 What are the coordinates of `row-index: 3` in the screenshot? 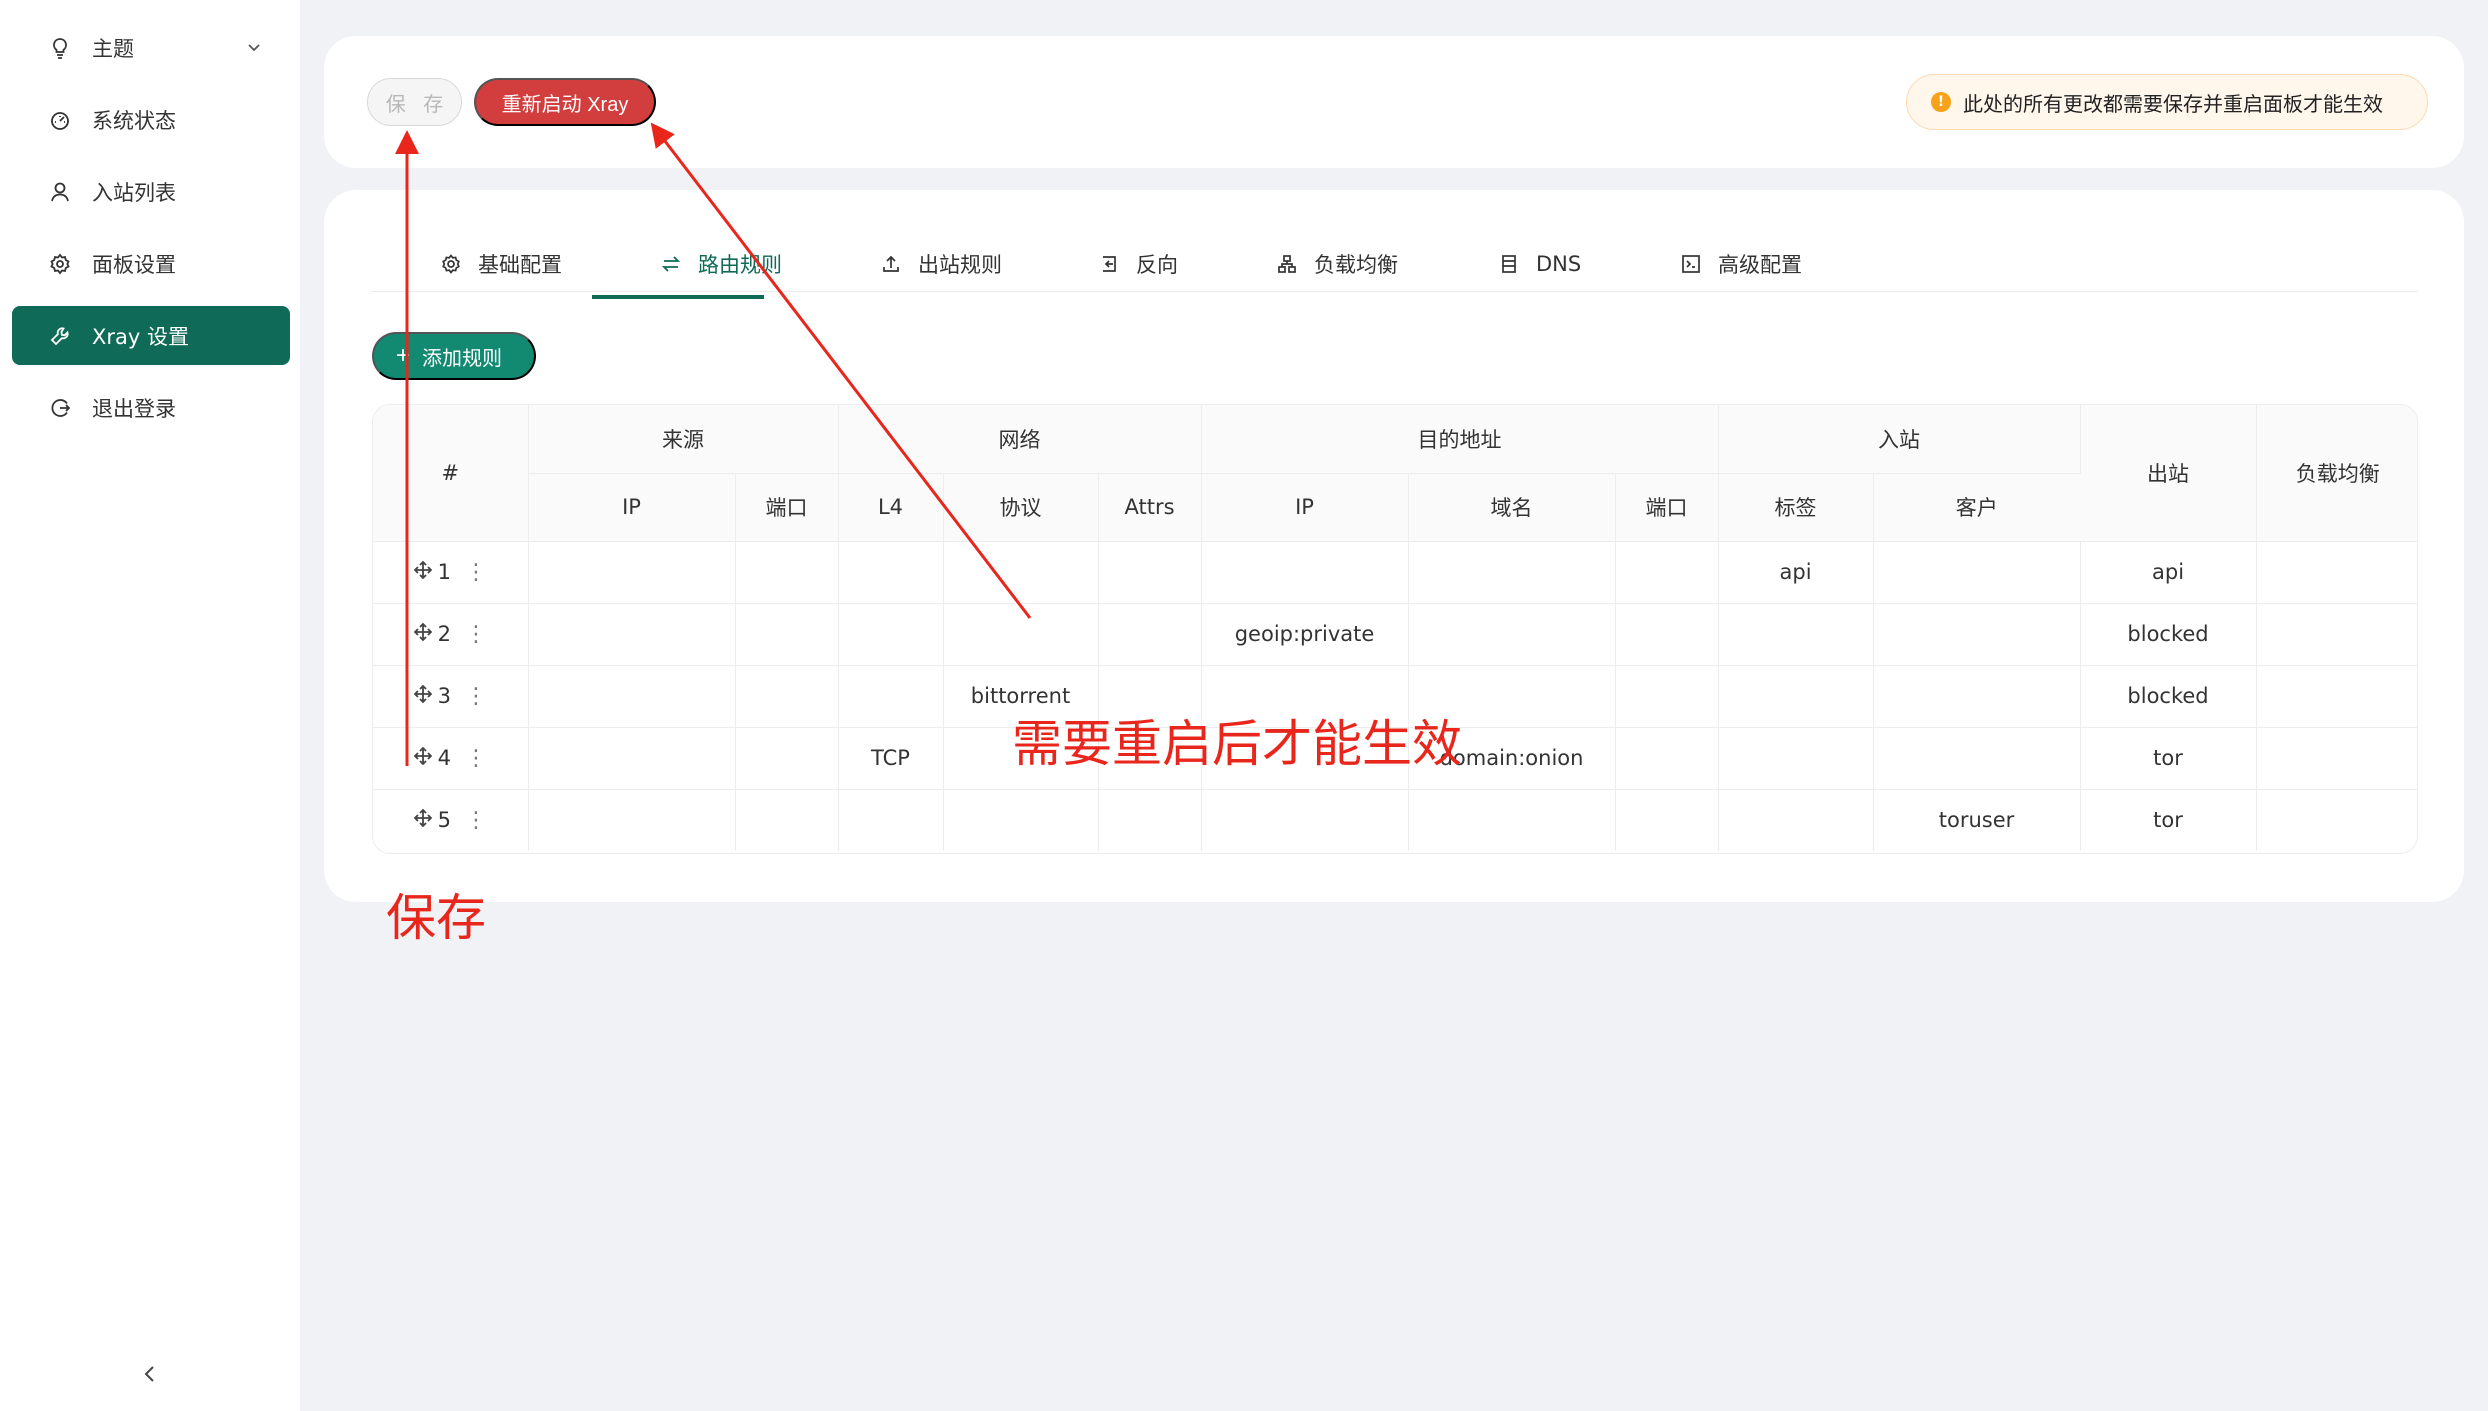 It's located at (444, 696).